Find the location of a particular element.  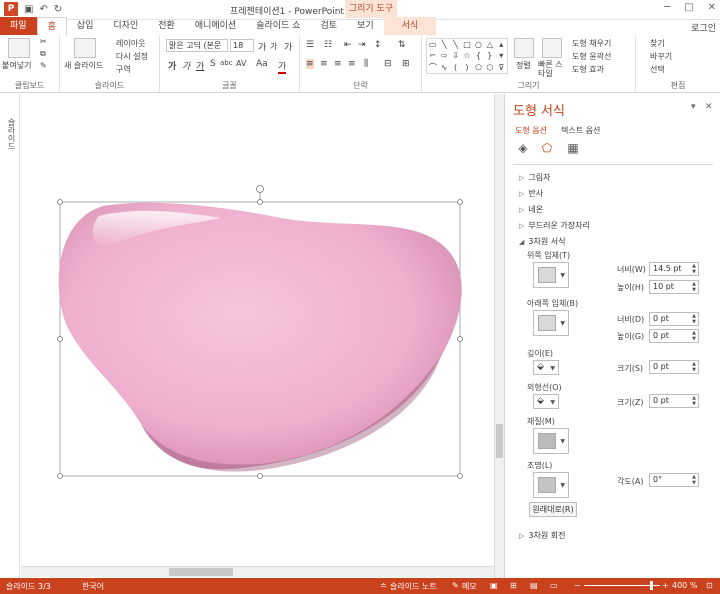

depth-size-input: 0 pt ▲ ▼ is located at coordinates (674, 367).